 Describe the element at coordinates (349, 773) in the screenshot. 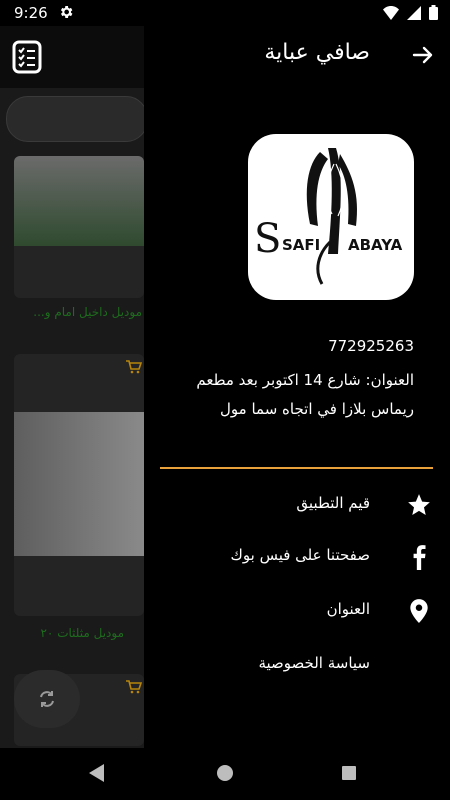

I see `nav-recents-icon` at that location.